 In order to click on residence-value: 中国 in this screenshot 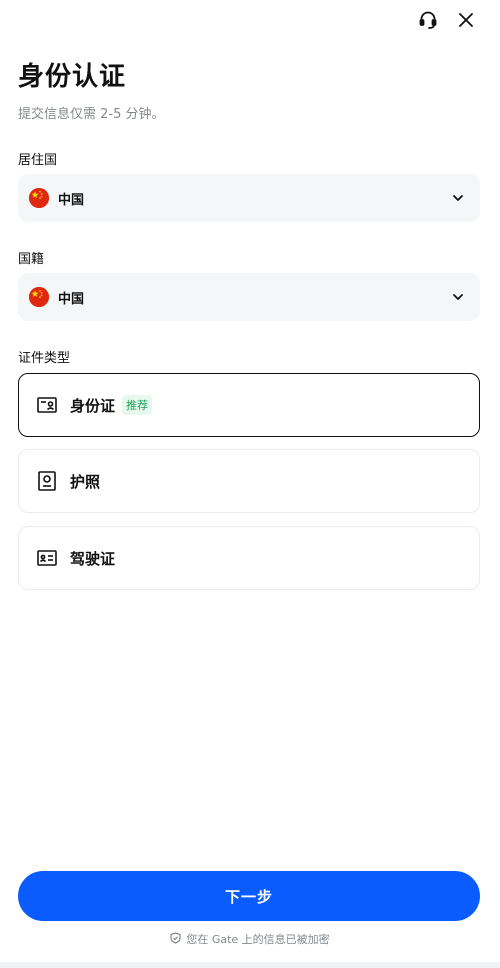, I will do `click(71, 200)`.